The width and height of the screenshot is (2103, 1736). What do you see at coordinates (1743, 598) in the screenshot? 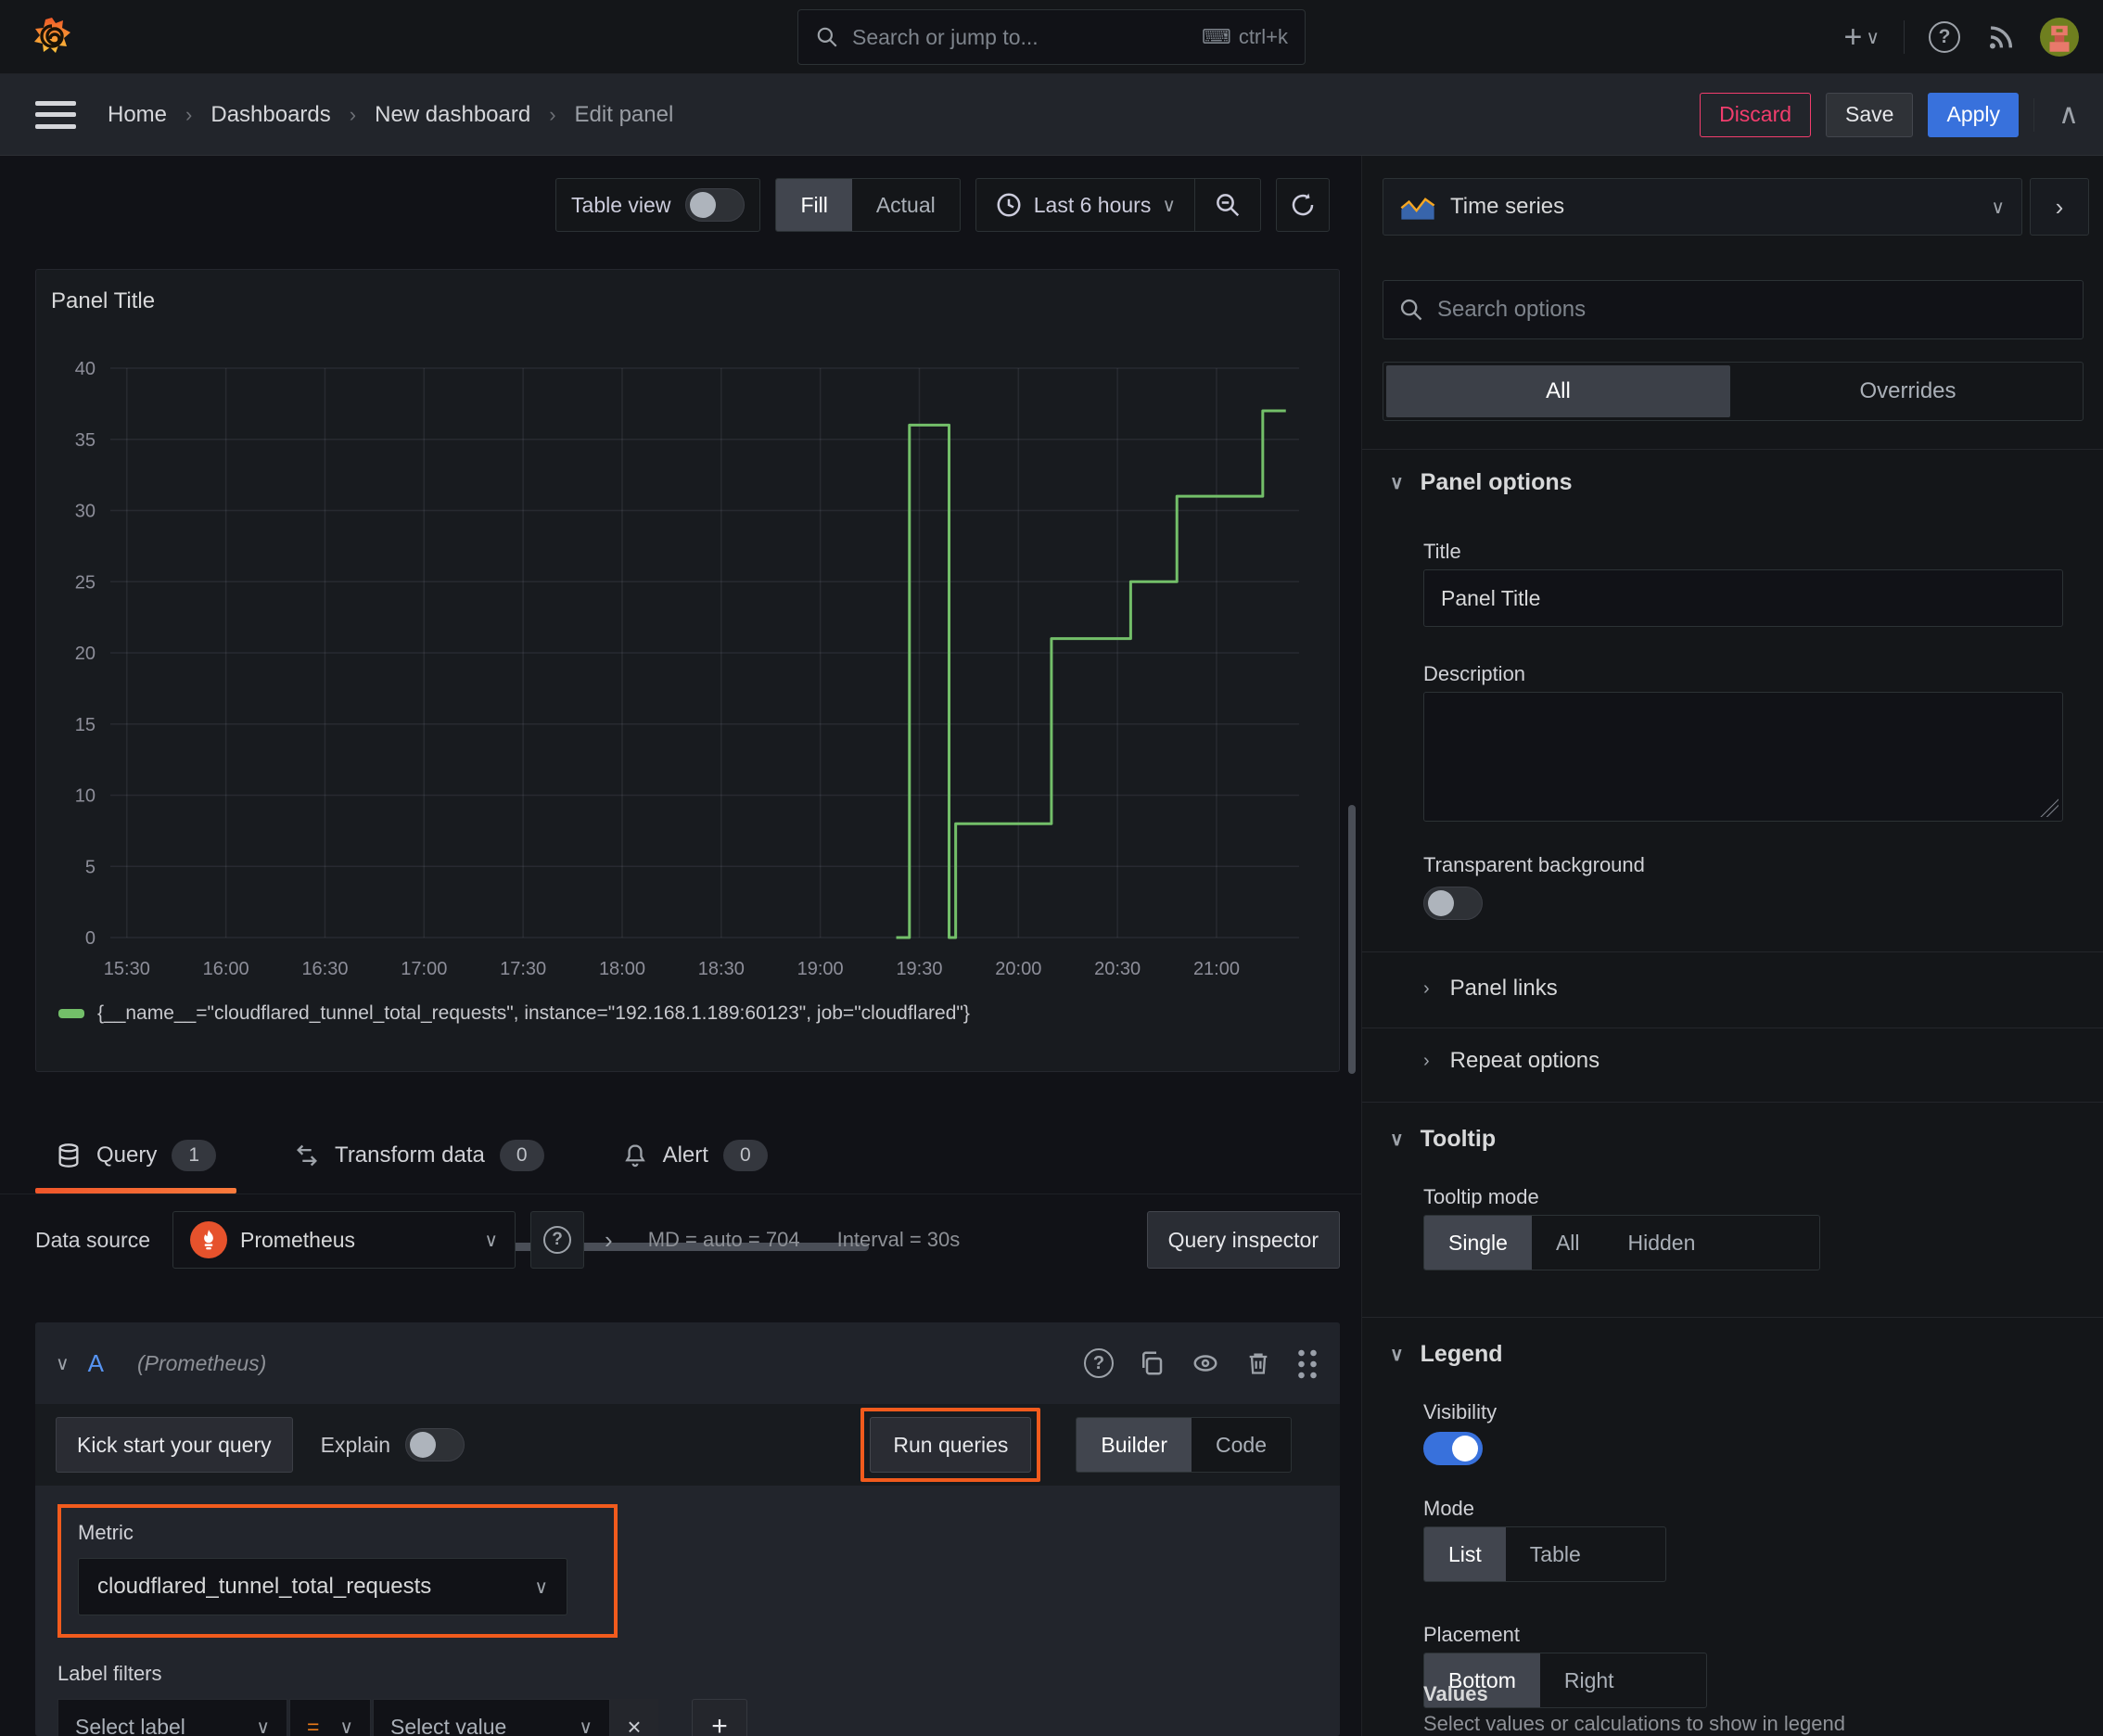
I see `panel-title-input` at bounding box center [1743, 598].